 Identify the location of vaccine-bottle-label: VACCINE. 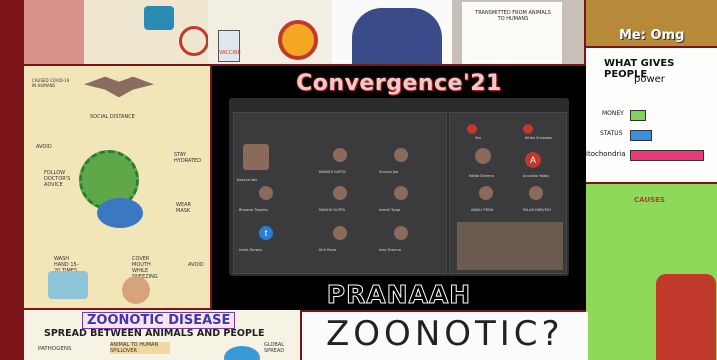
(230, 53).